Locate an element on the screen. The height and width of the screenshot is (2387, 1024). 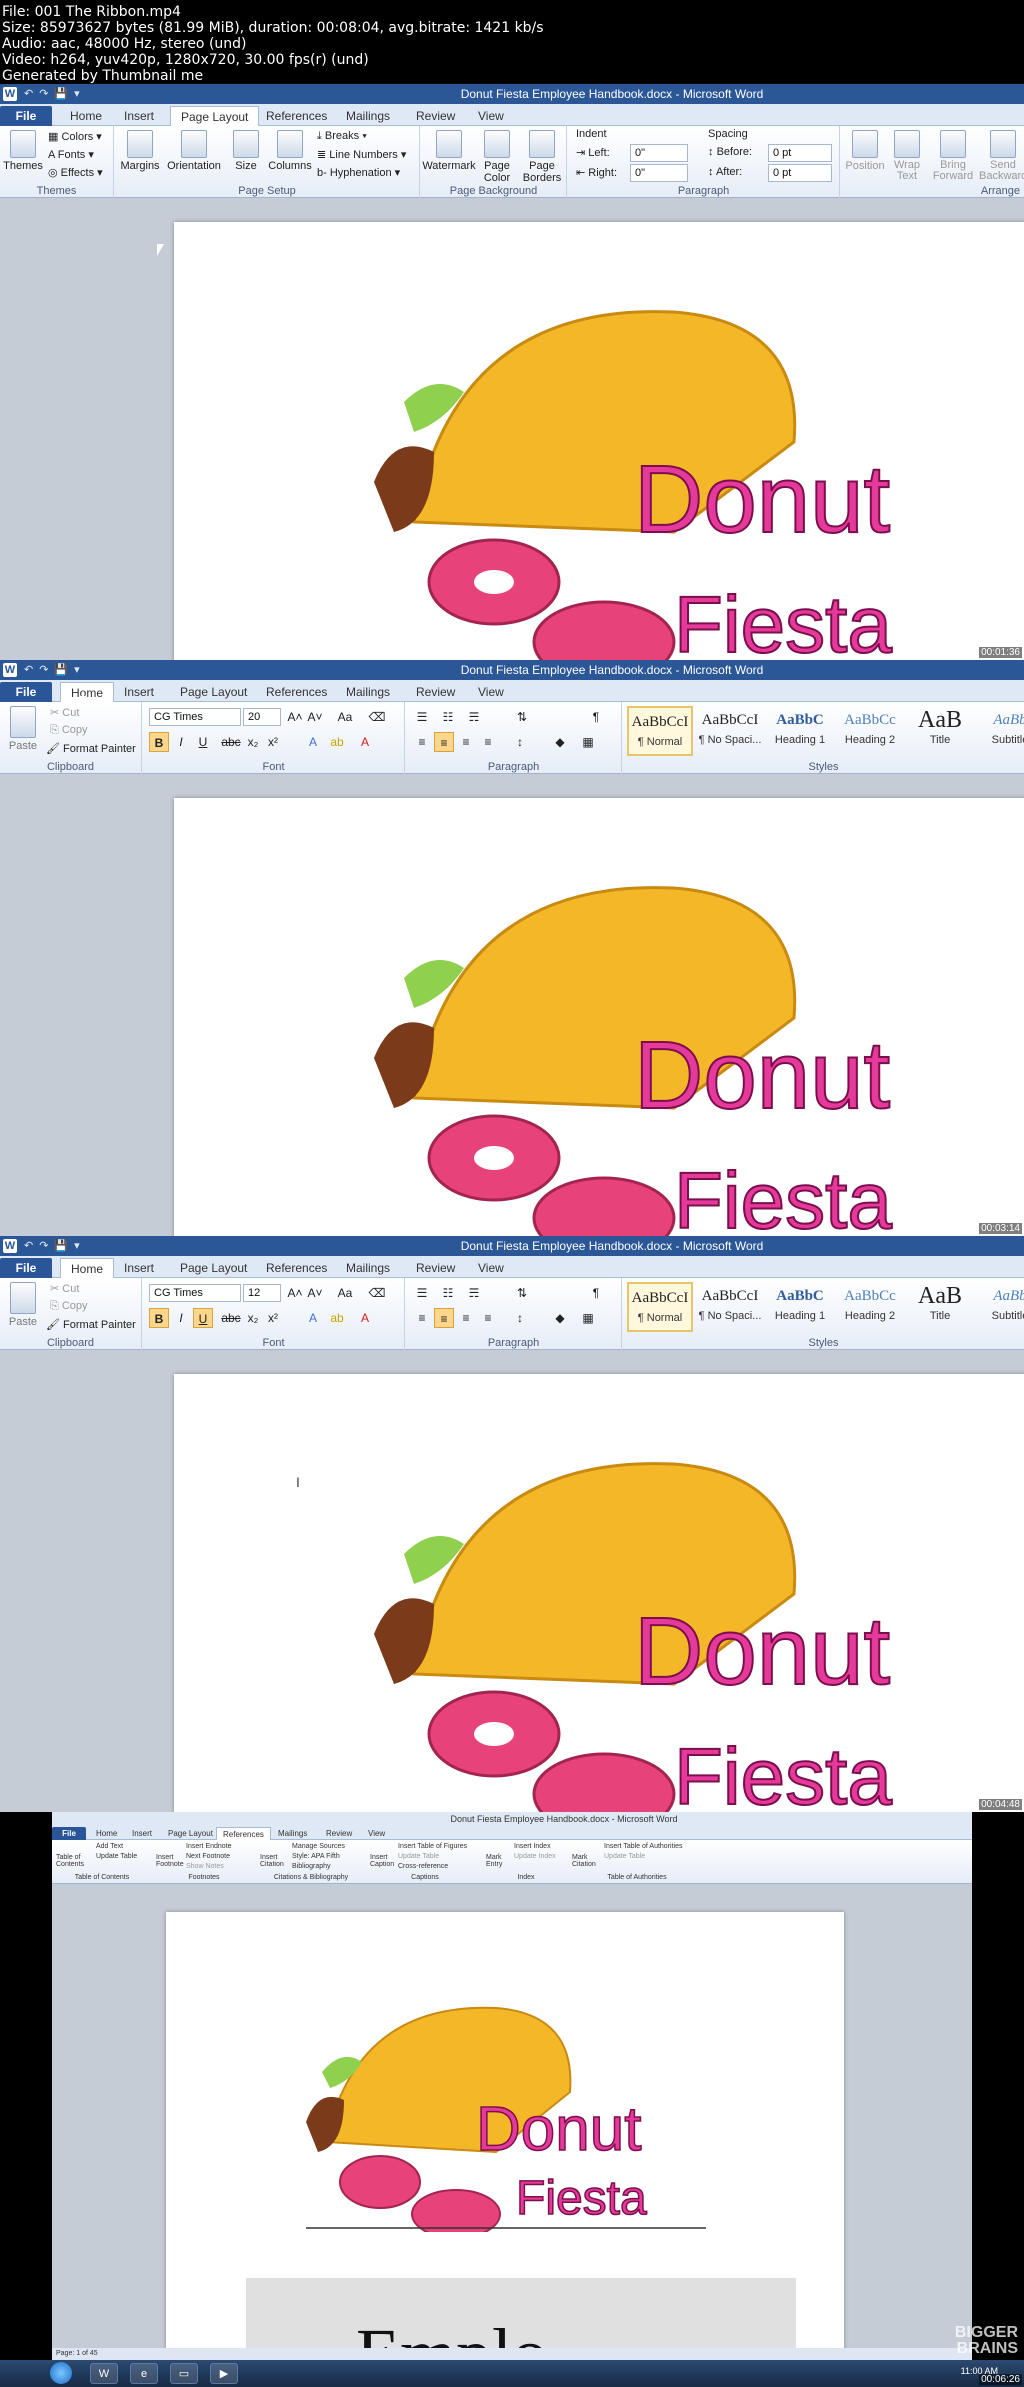
insert-table-of-figures-button: Insert Table of Figures is located at coordinates (432, 1846).